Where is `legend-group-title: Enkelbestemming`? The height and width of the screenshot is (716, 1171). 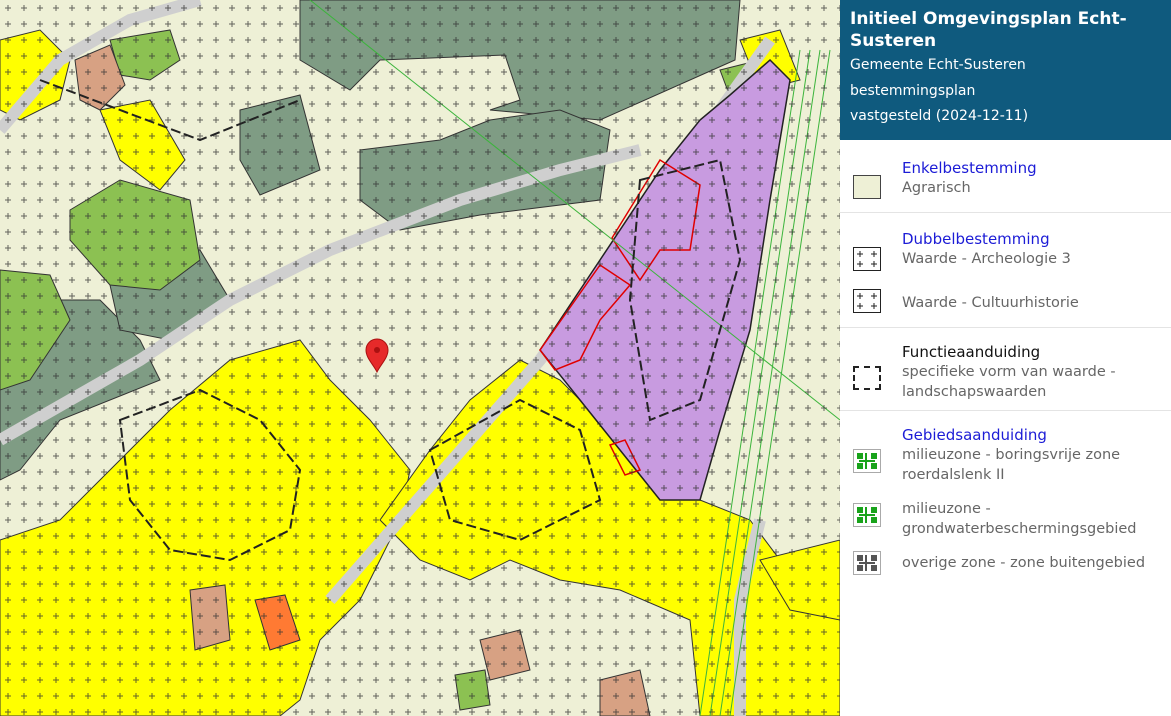
legend-group-title: Enkelbestemming is located at coordinates (1005, 168).